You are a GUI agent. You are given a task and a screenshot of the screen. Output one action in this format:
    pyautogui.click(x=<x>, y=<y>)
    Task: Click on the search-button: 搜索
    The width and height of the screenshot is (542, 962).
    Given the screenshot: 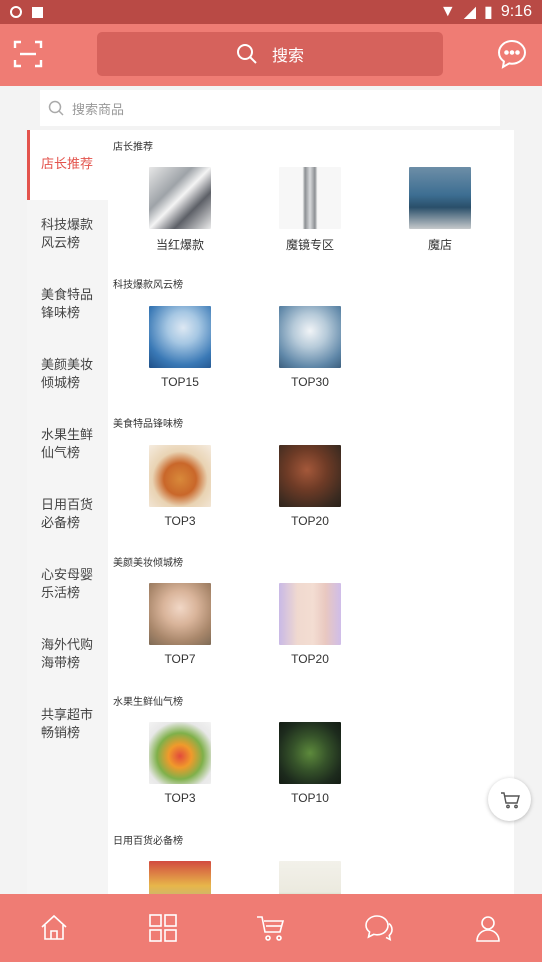 What is the action you would take?
    pyautogui.click(x=270, y=54)
    